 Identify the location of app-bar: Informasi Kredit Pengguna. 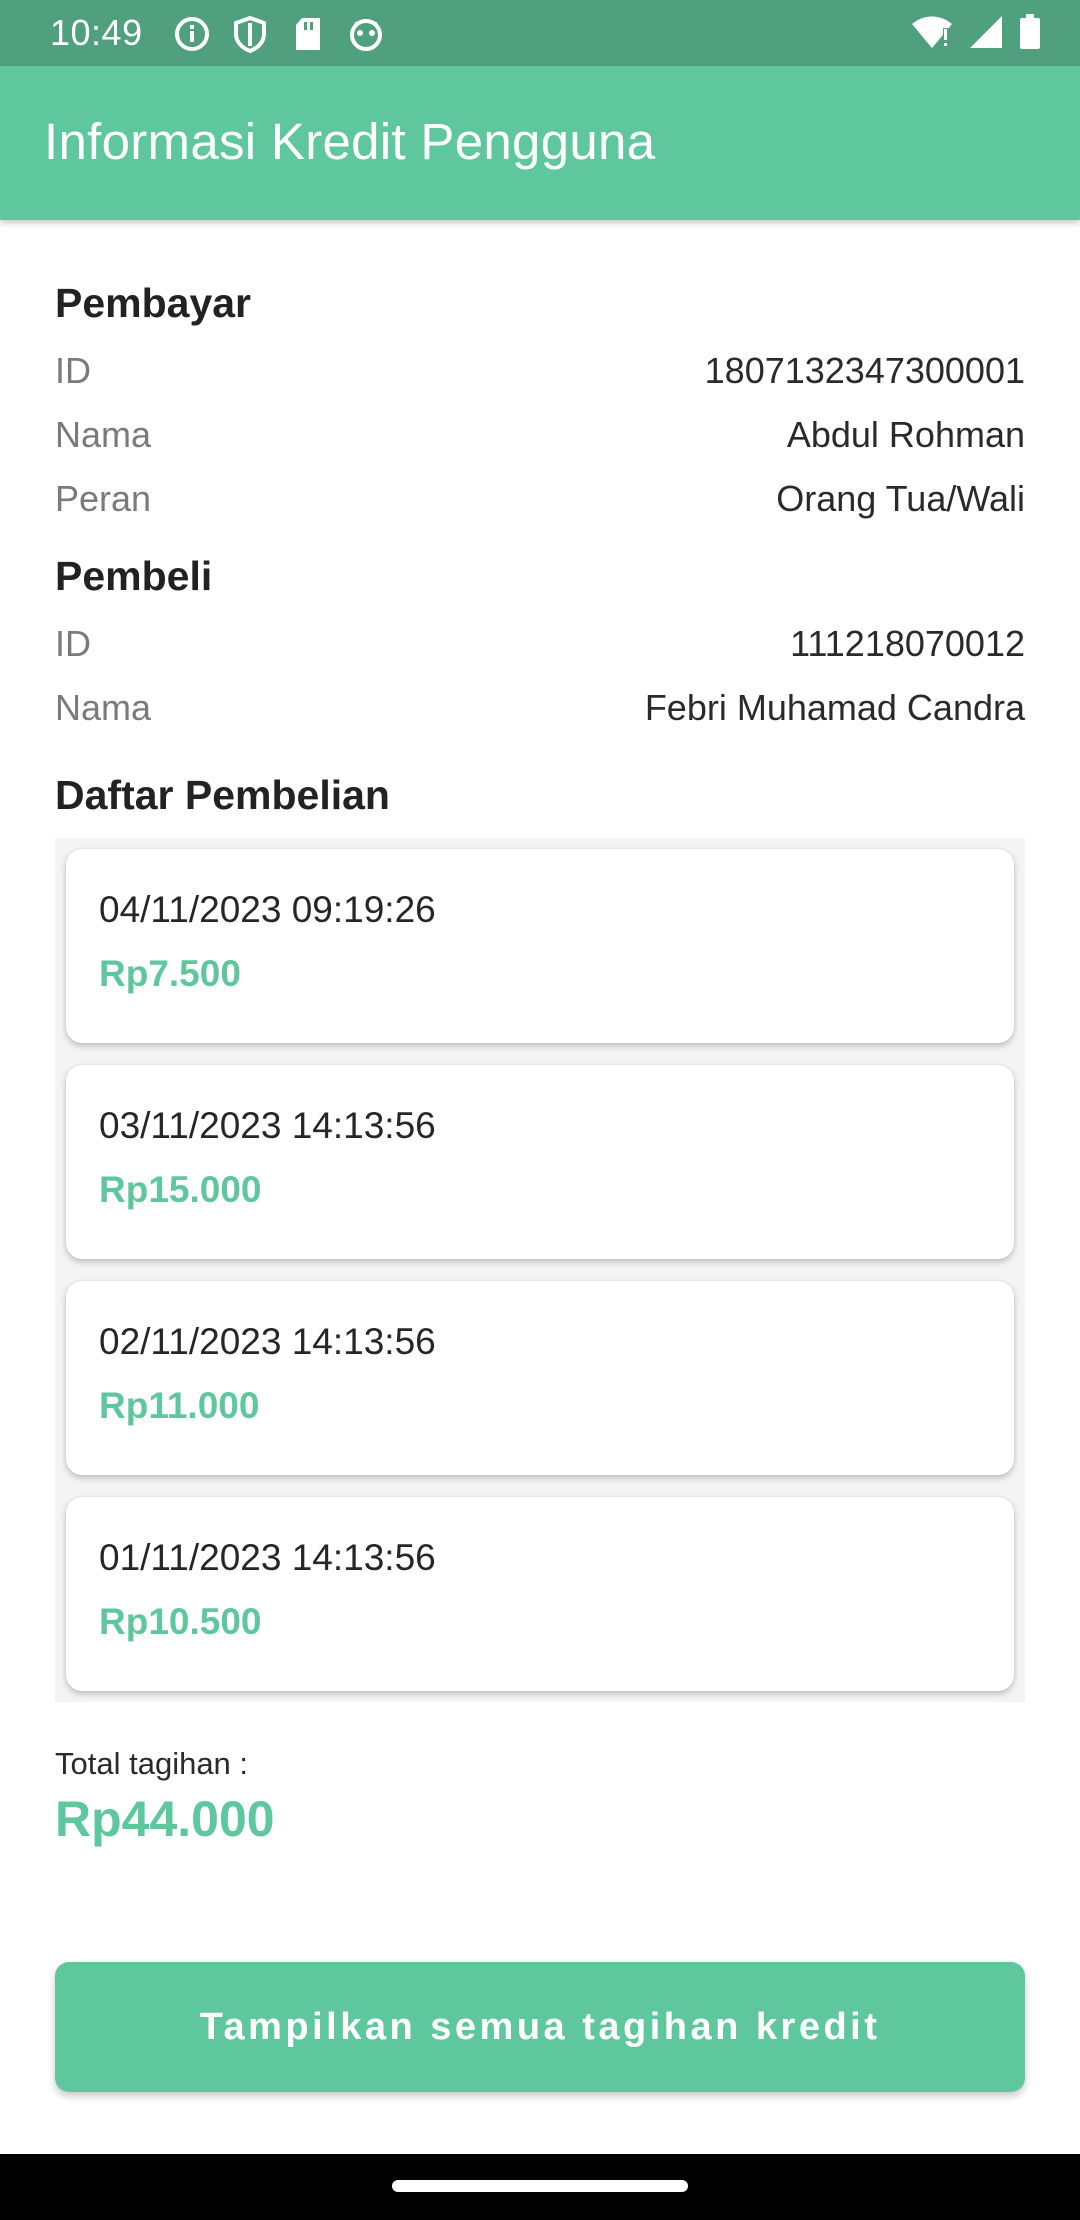
(540, 143).